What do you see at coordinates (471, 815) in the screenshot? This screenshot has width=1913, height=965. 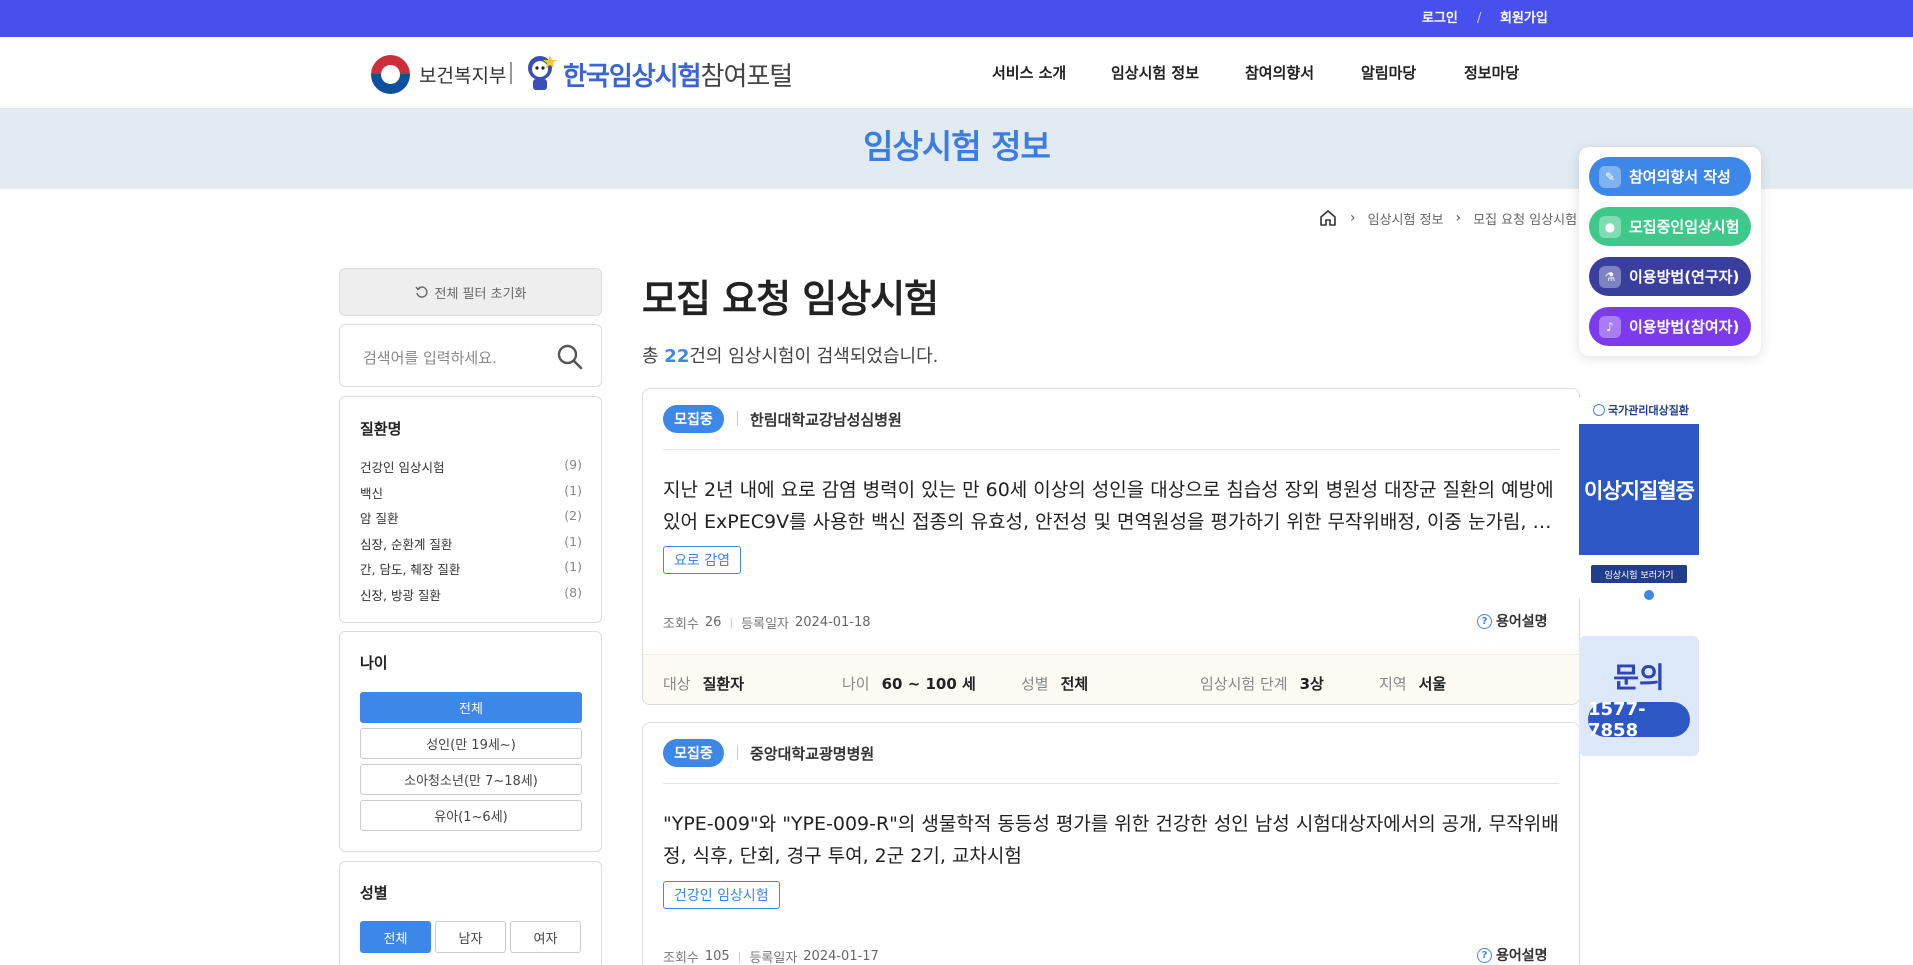 I see `age-option-toddler: 유아(1~6세)` at bounding box center [471, 815].